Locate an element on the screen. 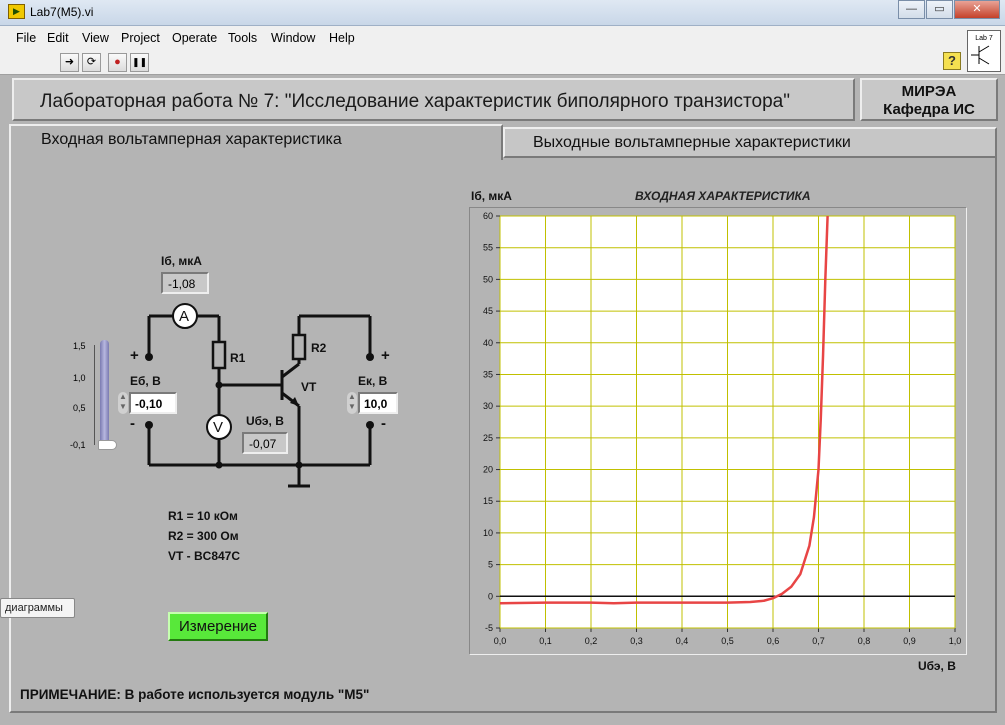  chart-tick-label-y: -5 is located at coordinates (489, 628).